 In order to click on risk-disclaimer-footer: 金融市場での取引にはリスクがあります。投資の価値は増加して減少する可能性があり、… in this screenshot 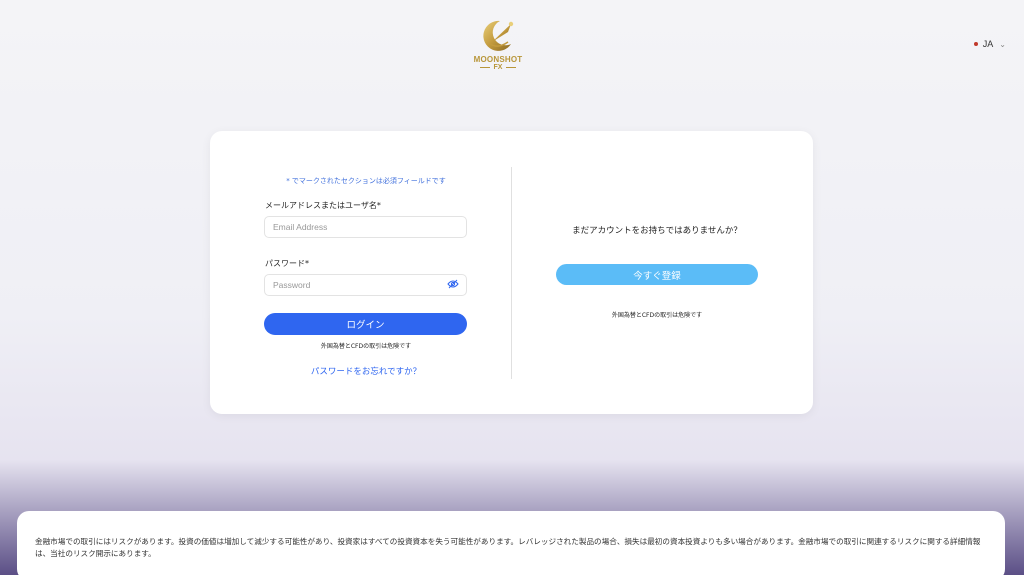, I will do `click(511, 543)`.